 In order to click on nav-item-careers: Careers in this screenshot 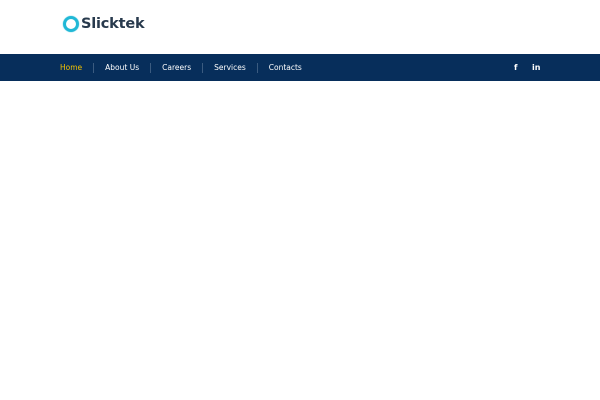, I will do `click(176, 67)`.